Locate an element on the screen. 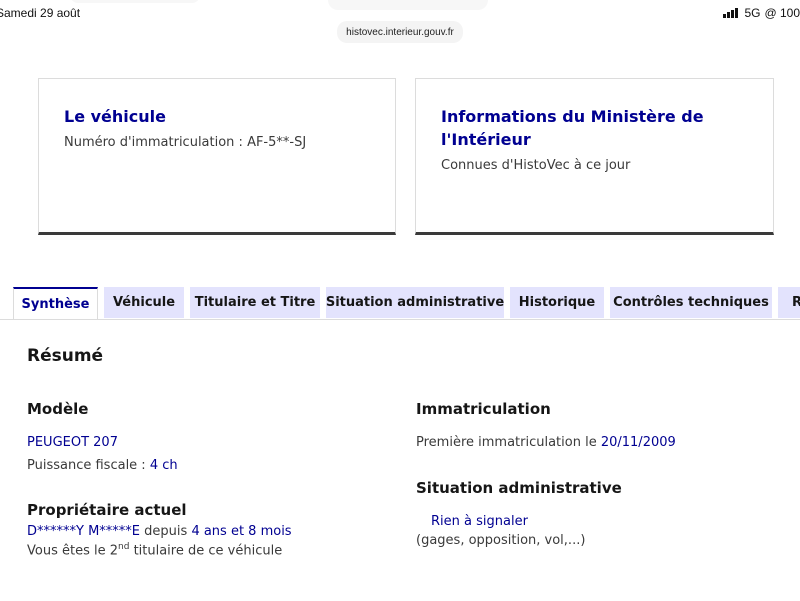  owner-since-label: depuis is located at coordinates (166, 531).